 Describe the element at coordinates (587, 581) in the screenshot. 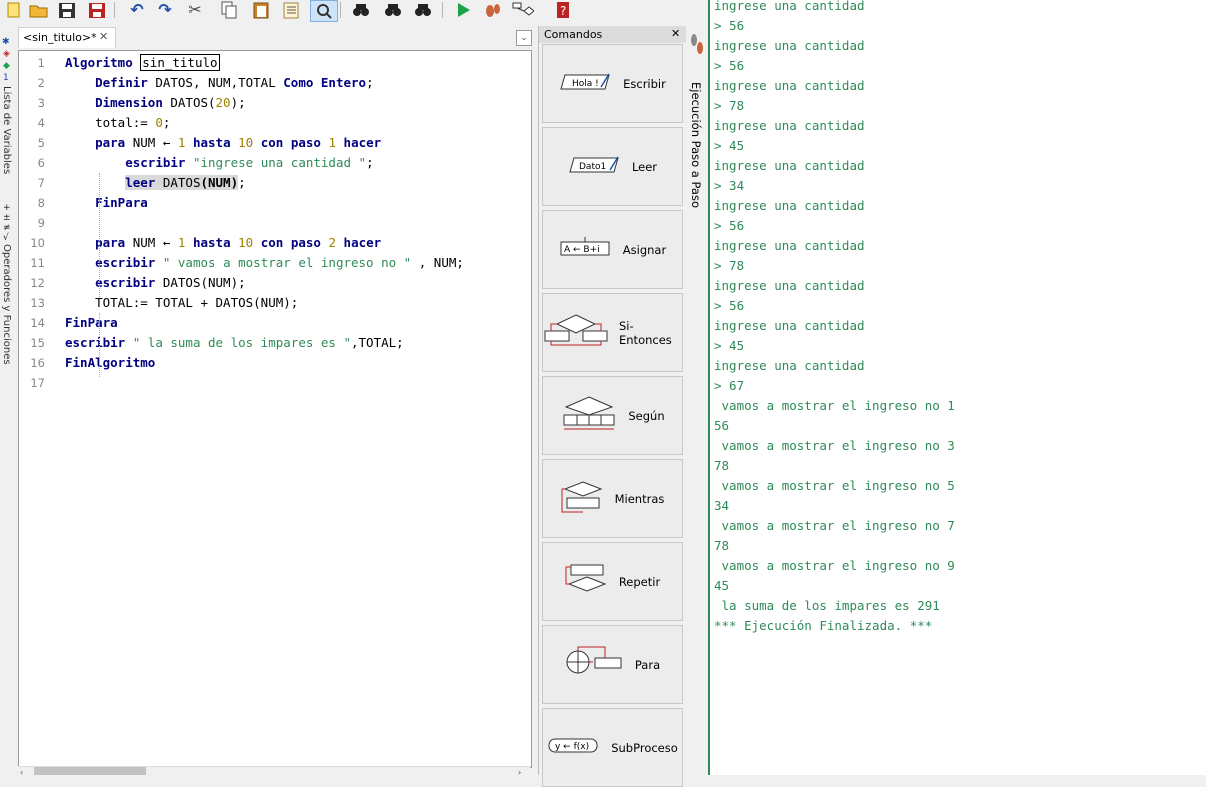

I see `repetir-icon` at that location.